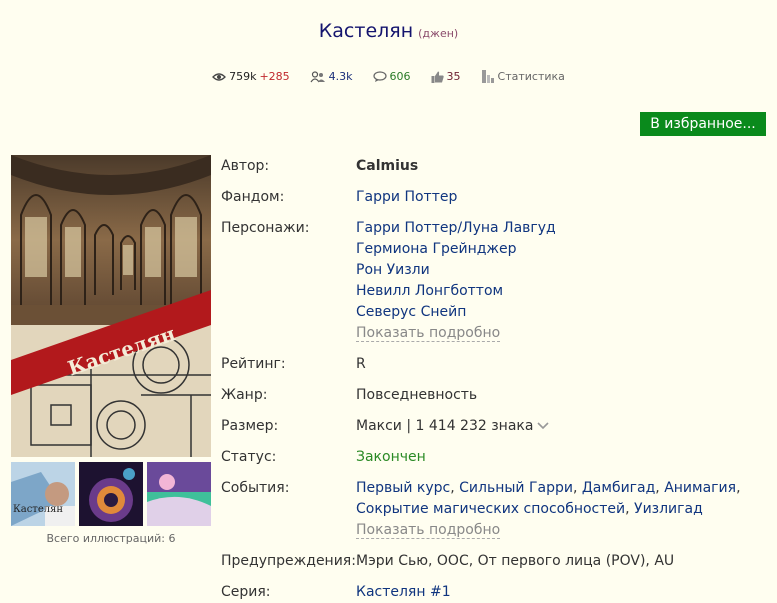 The height and width of the screenshot is (603, 777). What do you see at coordinates (219, 77) in the screenshot?
I see `eye-icon` at bounding box center [219, 77].